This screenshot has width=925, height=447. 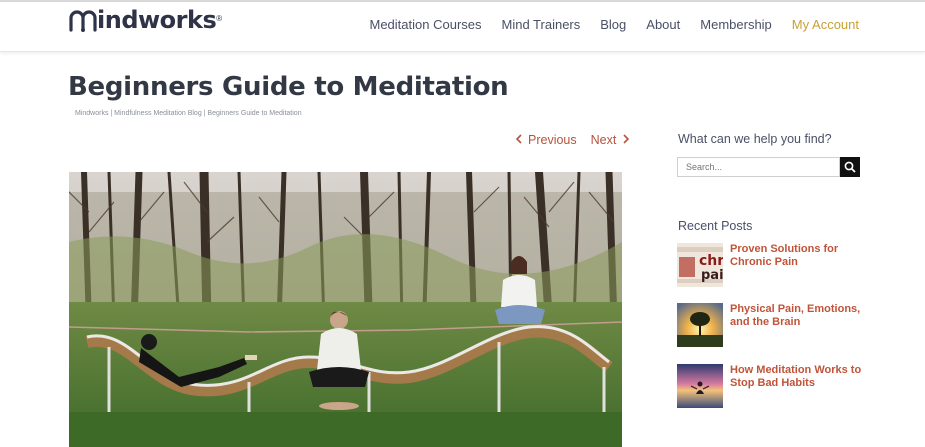 I want to click on recent-post-title: Physical Pain, Emotions, and the Brain, so click(x=797, y=316).